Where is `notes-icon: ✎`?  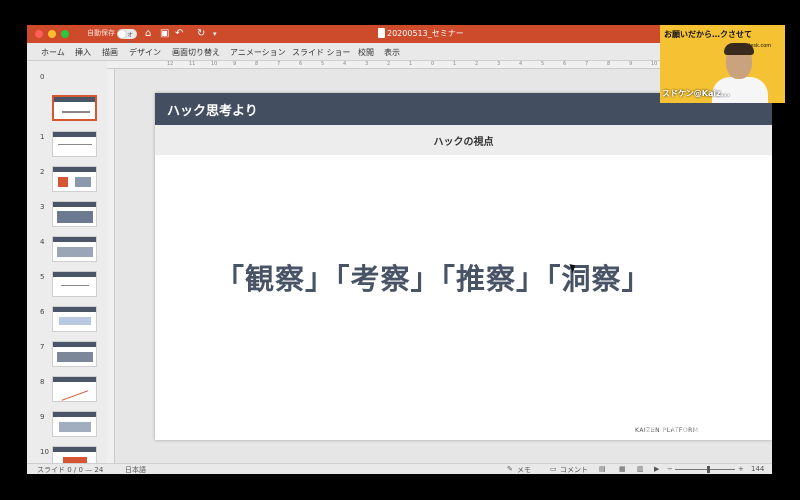
notes-icon: ✎ is located at coordinates (510, 469).